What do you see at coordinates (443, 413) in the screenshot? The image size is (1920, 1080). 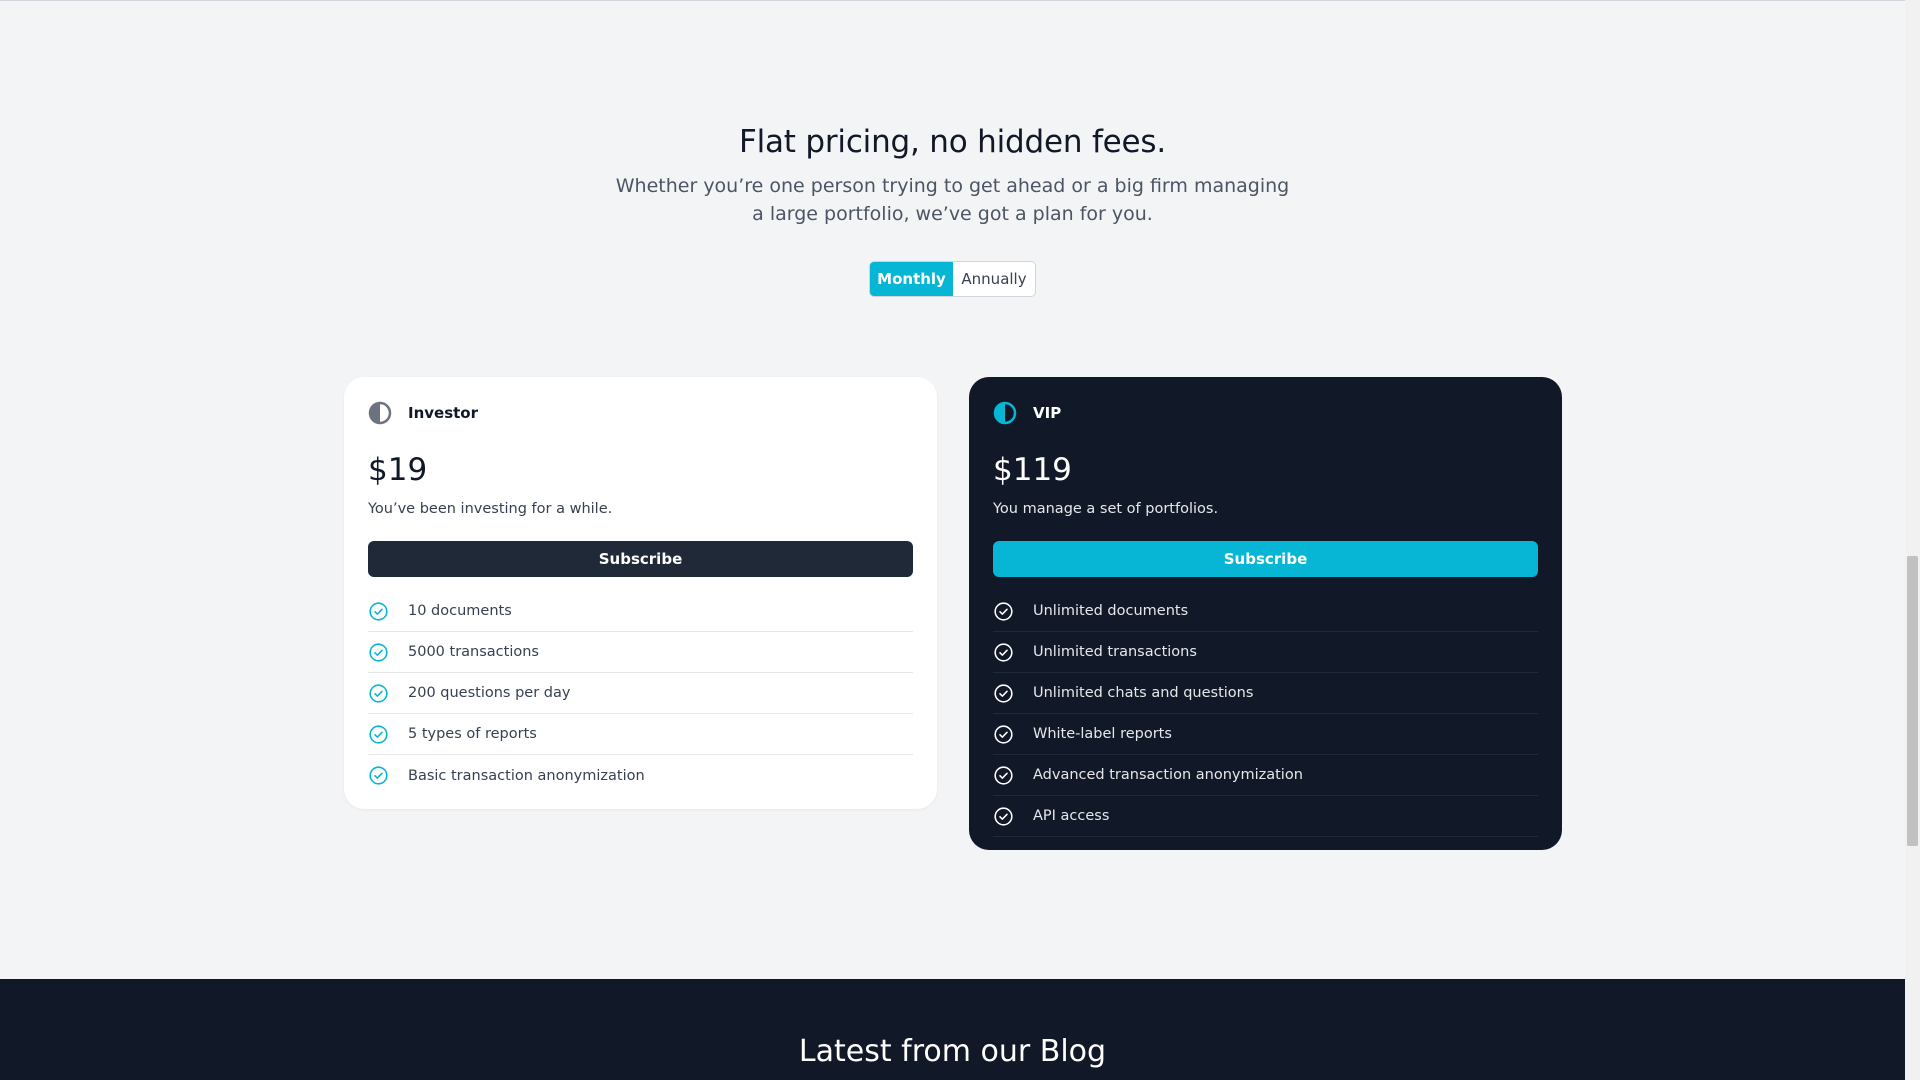 I see `plan-name: Investor` at bounding box center [443, 413].